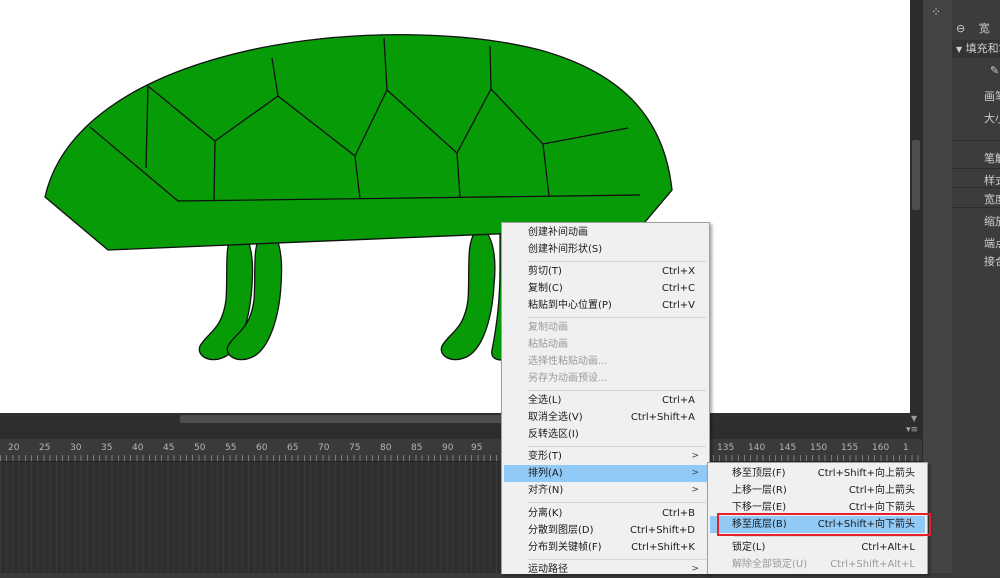 This screenshot has width=1000, height=578. What do you see at coordinates (605, 456) in the screenshot?
I see `menu-item-transform: 变形(T) >` at bounding box center [605, 456].